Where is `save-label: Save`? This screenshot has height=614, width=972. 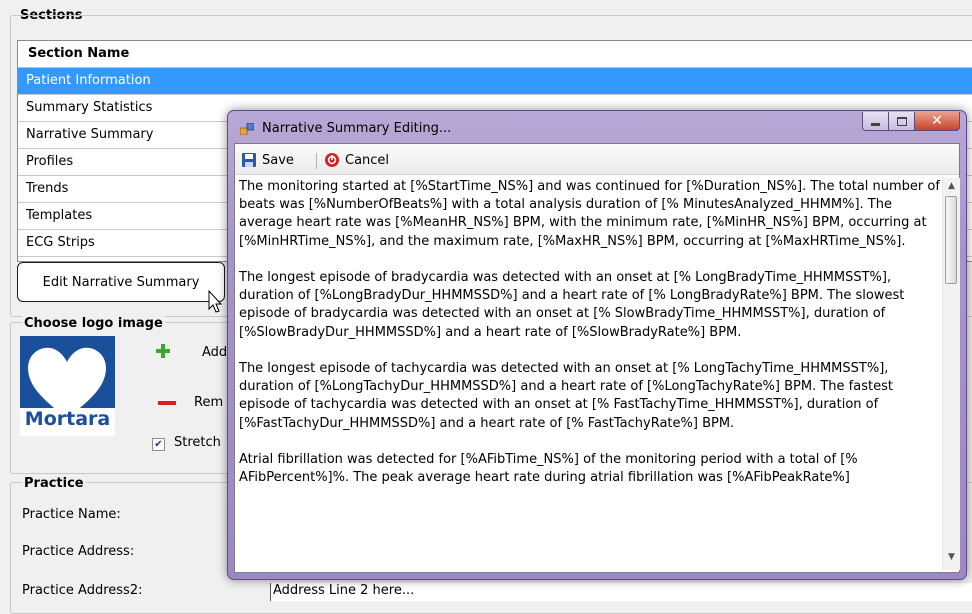 save-label: Save is located at coordinates (278, 160).